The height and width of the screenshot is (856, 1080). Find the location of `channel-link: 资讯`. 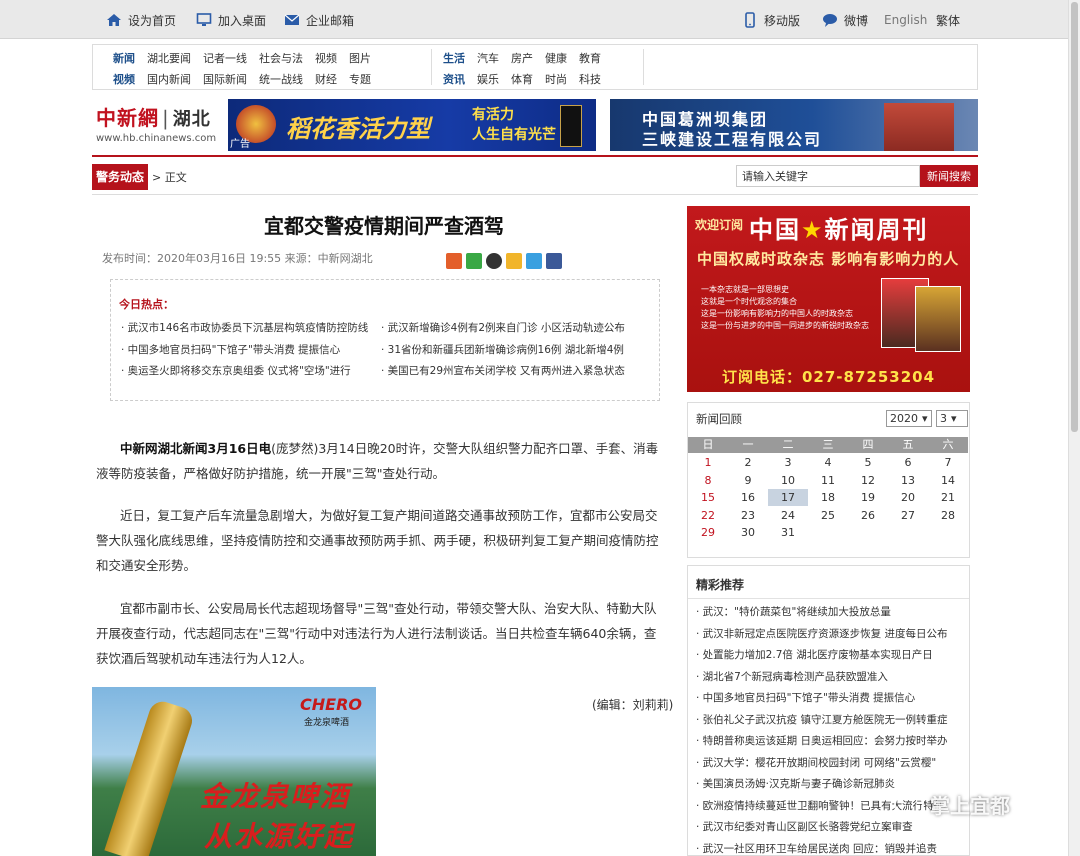

channel-link: 资讯 is located at coordinates (454, 79).